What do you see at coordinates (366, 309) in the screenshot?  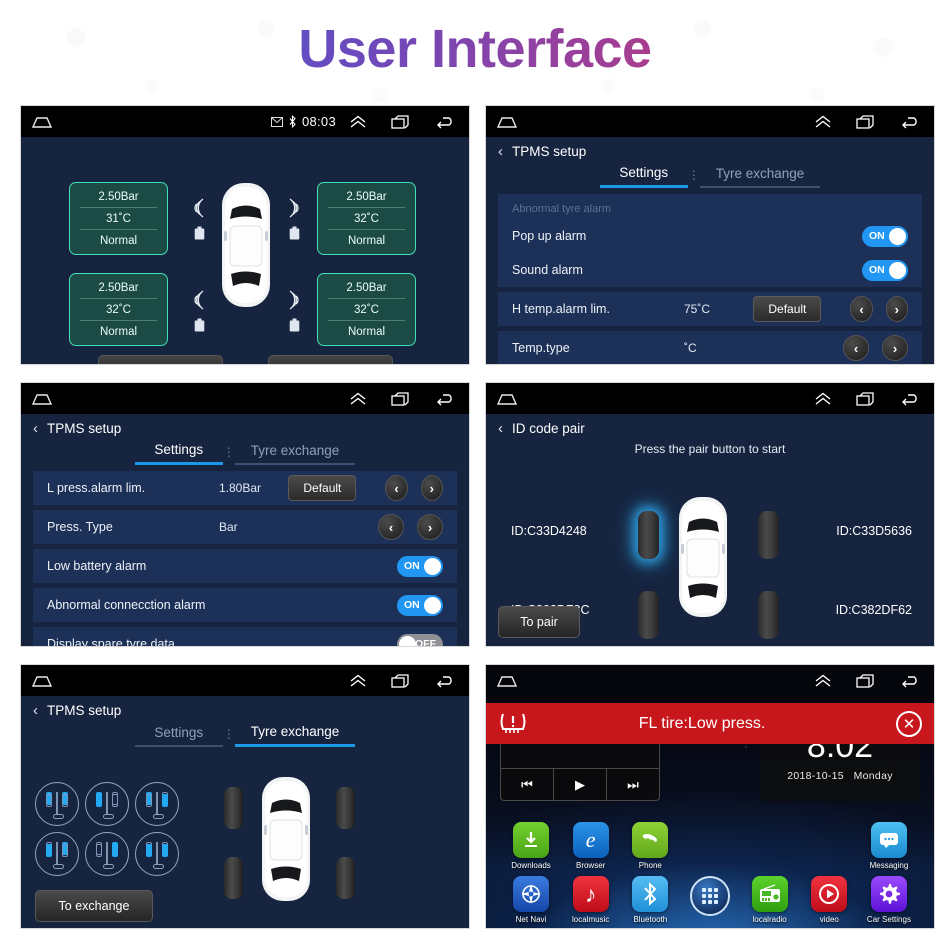 I see `tire-card-rear-right: 2.50Bar 32˚C Normal` at bounding box center [366, 309].